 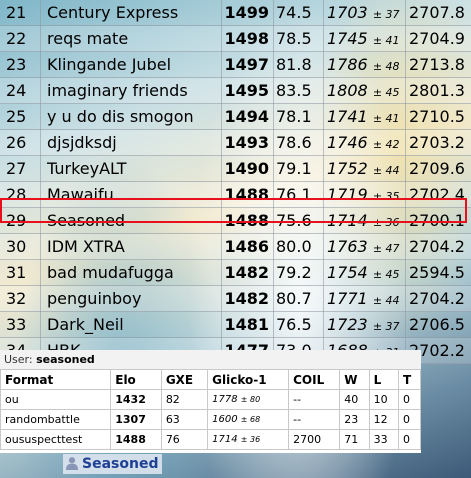 I want to click on row-gxe: 78.6, so click(x=294, y=142).